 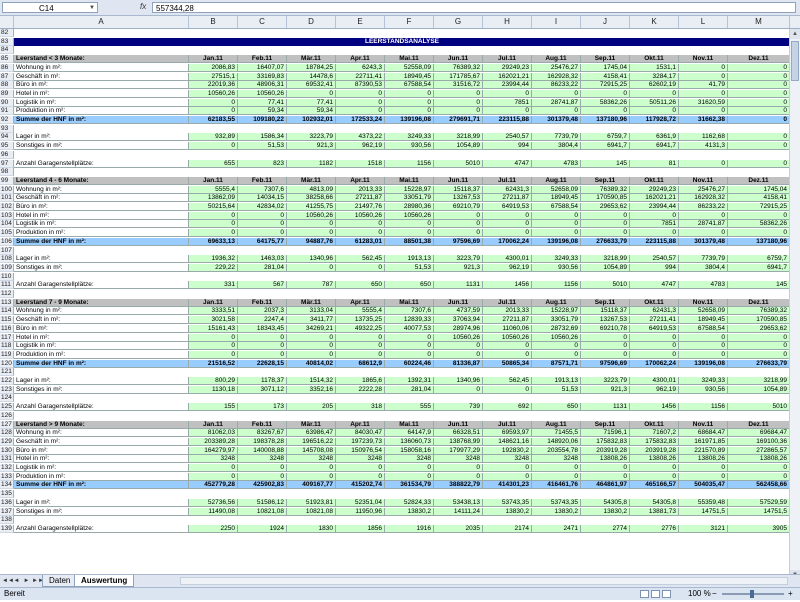 What do you see at coordinates (7, 198) in the screenshot?
I see `row-header: 101` at bounding box center [7, 198].